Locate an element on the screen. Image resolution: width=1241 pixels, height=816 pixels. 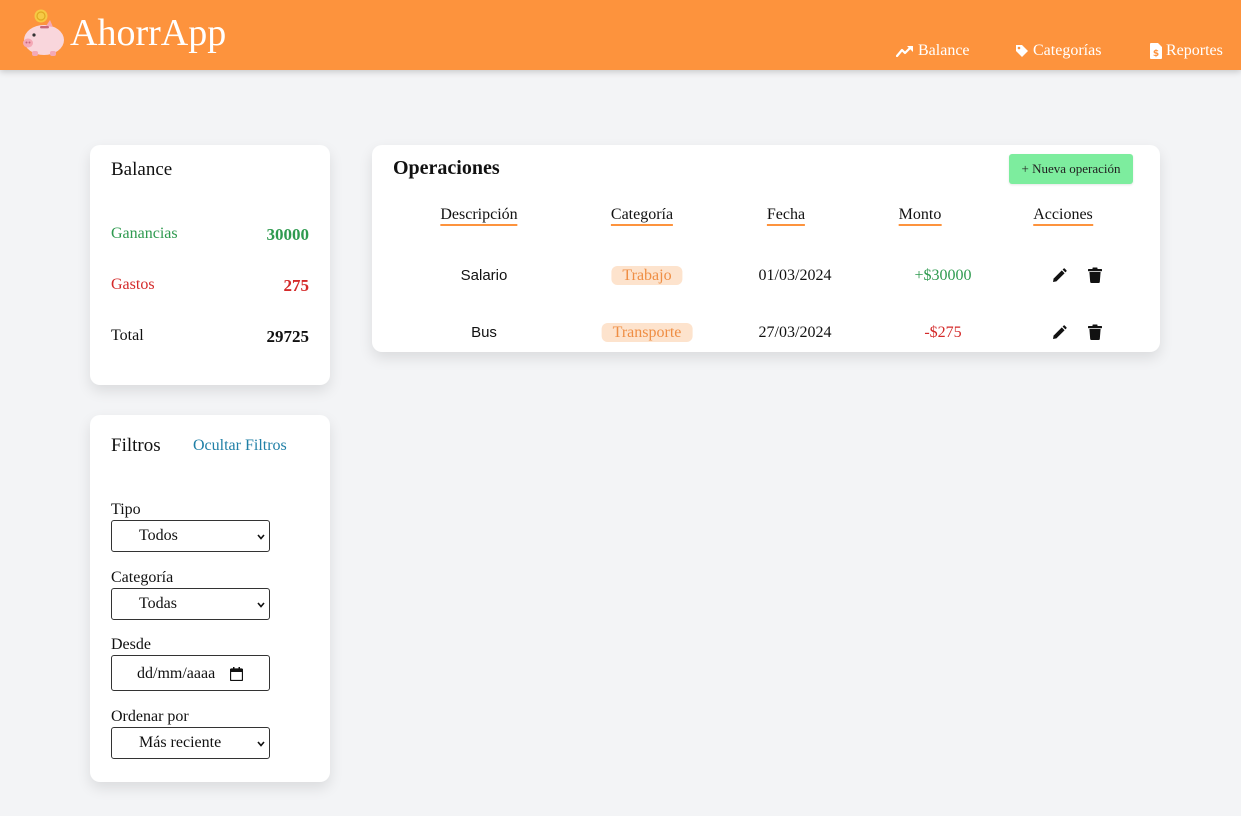
nav-balance: Balance is located at coordinates (933, 51).